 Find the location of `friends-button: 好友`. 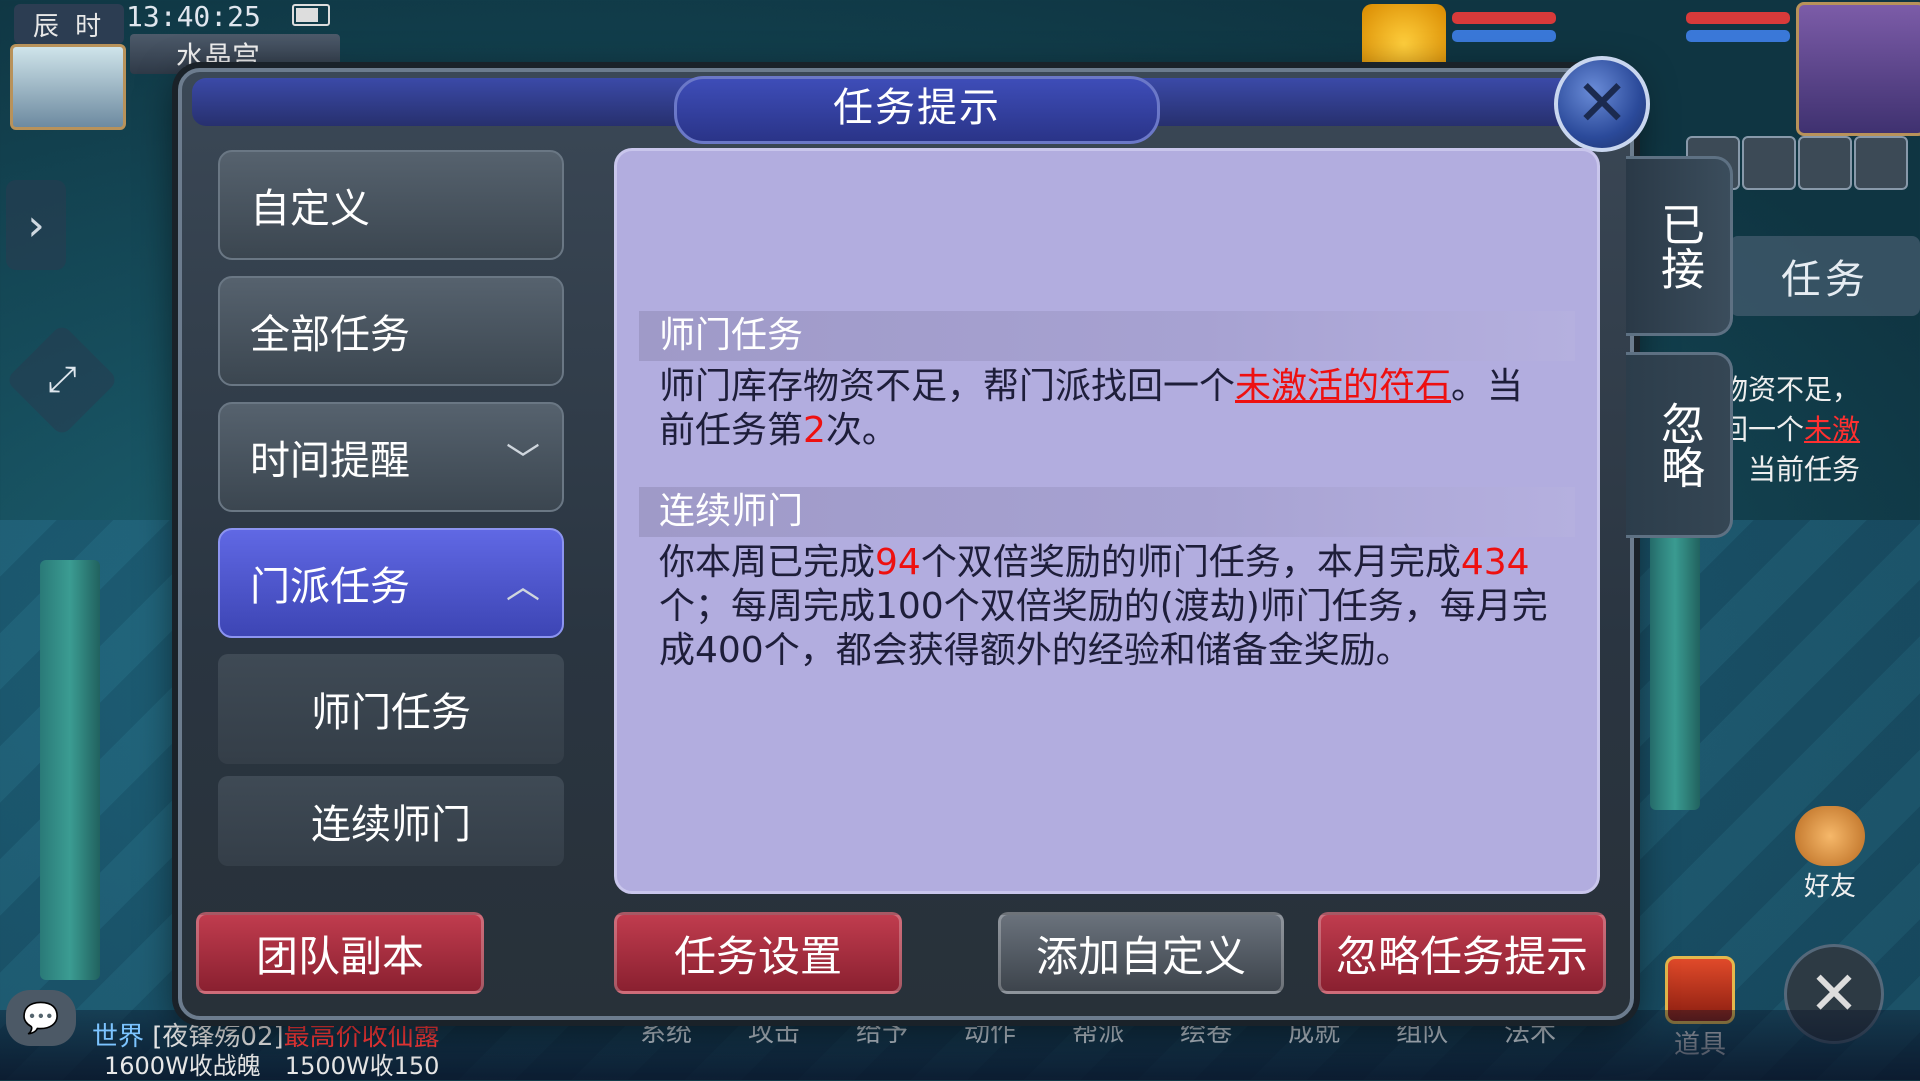

friends-button: 好友 is located at coordinates (1830, 856).